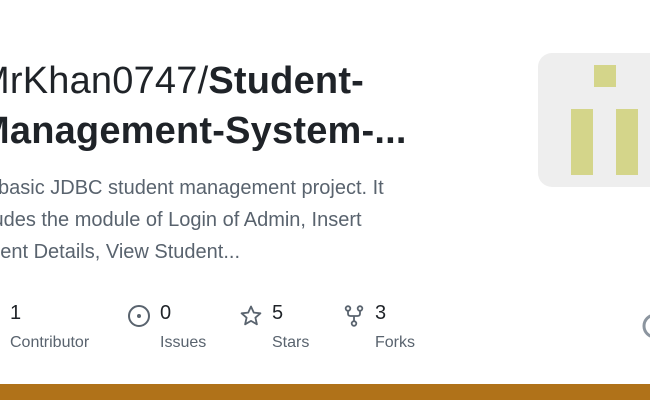 This screenshot has height=400, width=650. I want to click on contributors-label: Contributor, so click(50, 342).